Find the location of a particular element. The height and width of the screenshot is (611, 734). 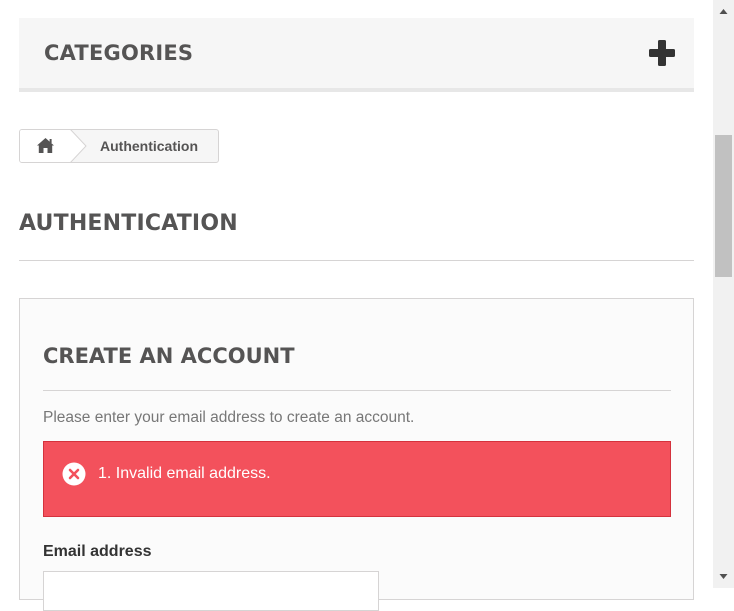

error-circle-icon is located at coordinates (74, 474).